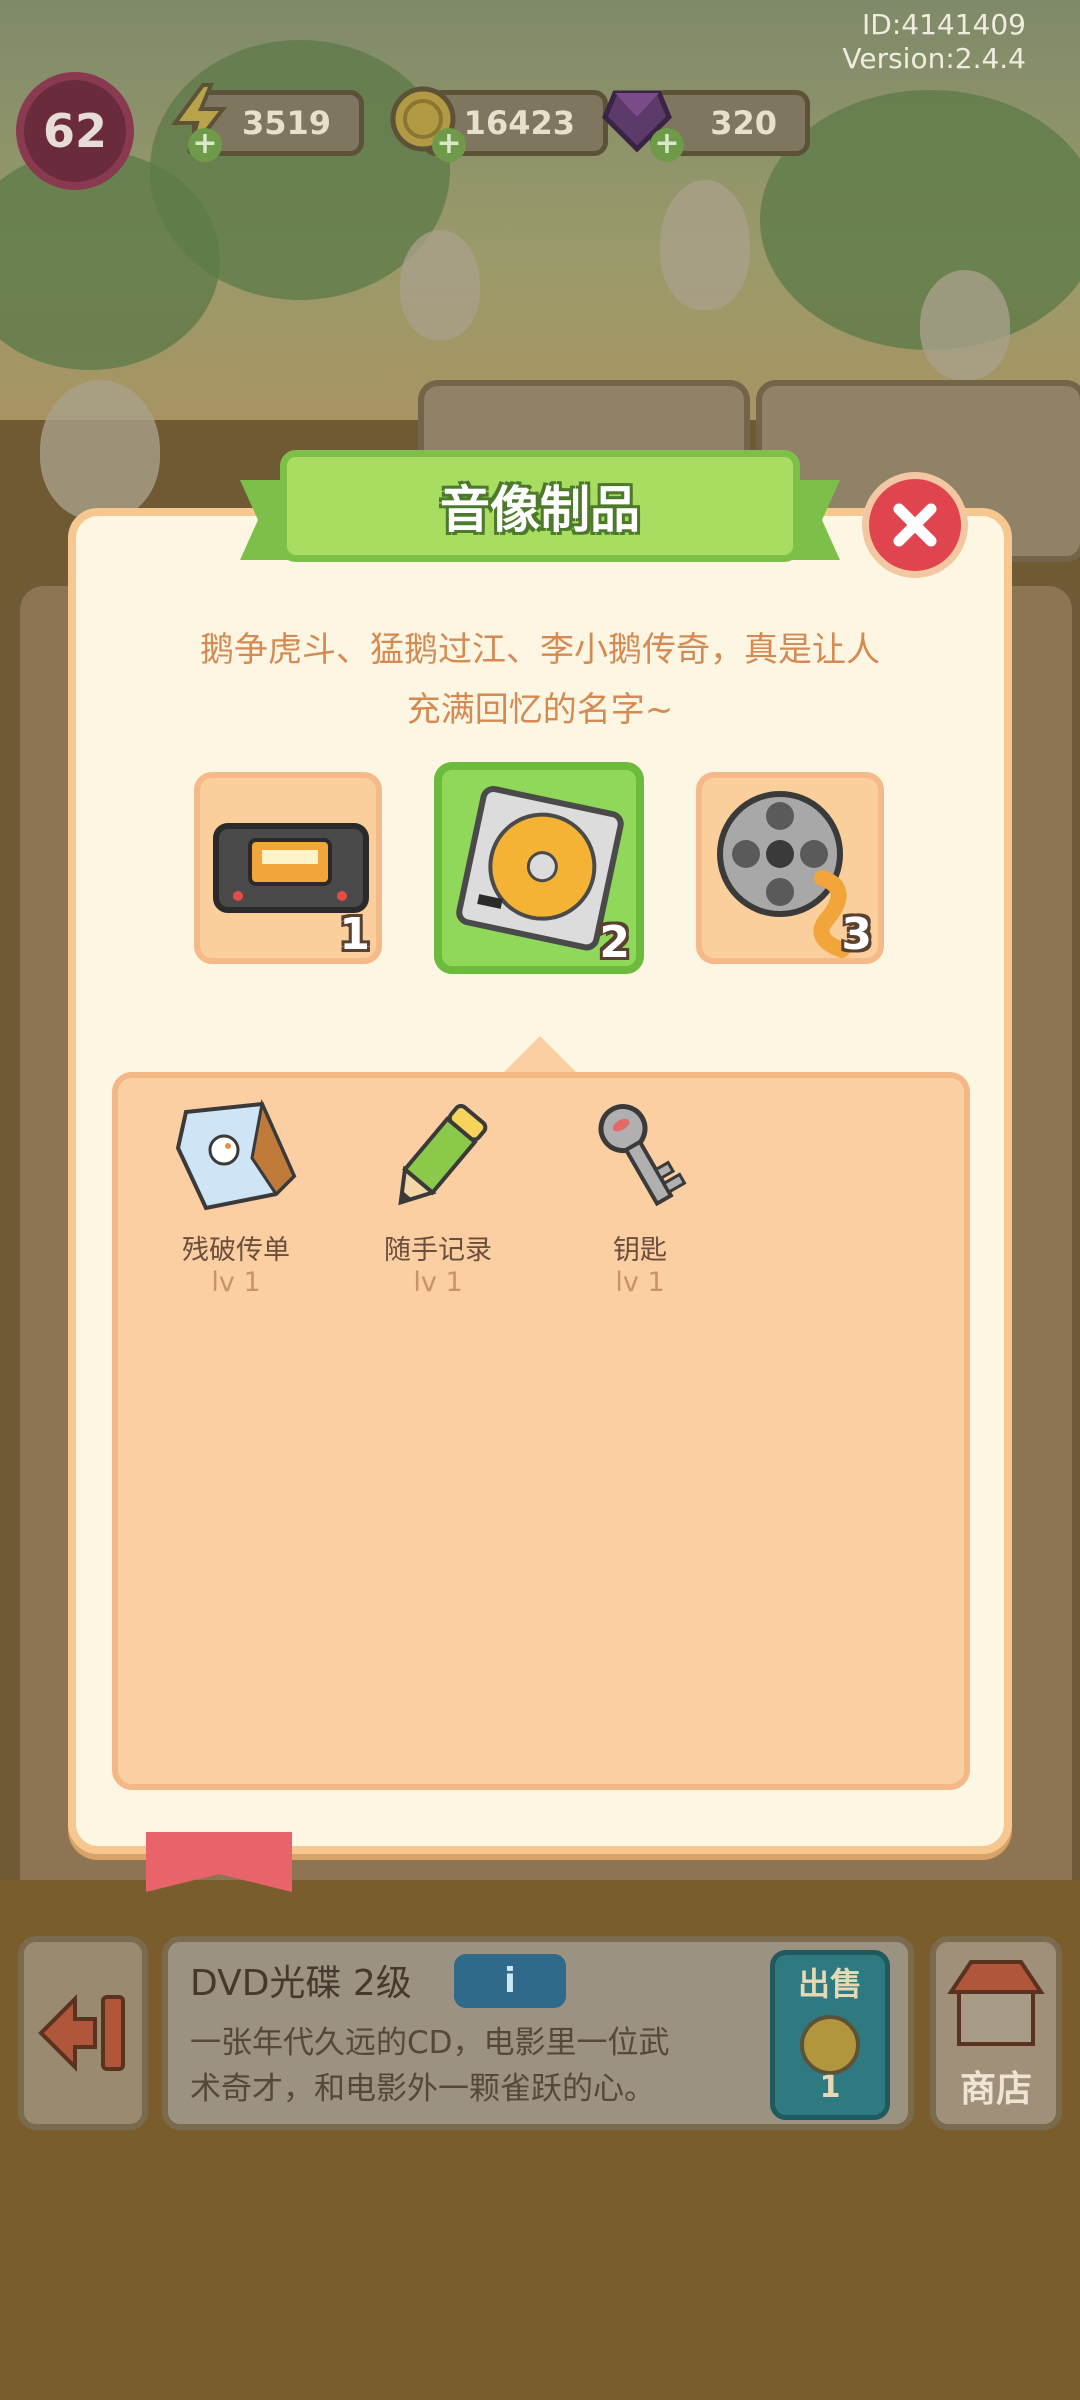 Image resolution: width=1080 pixels, height=2400 pixels. What do you see at coordinates (995, 2089) in the screenshot?
I see `shop-label: 商店` at bounding box center [995, 2089].